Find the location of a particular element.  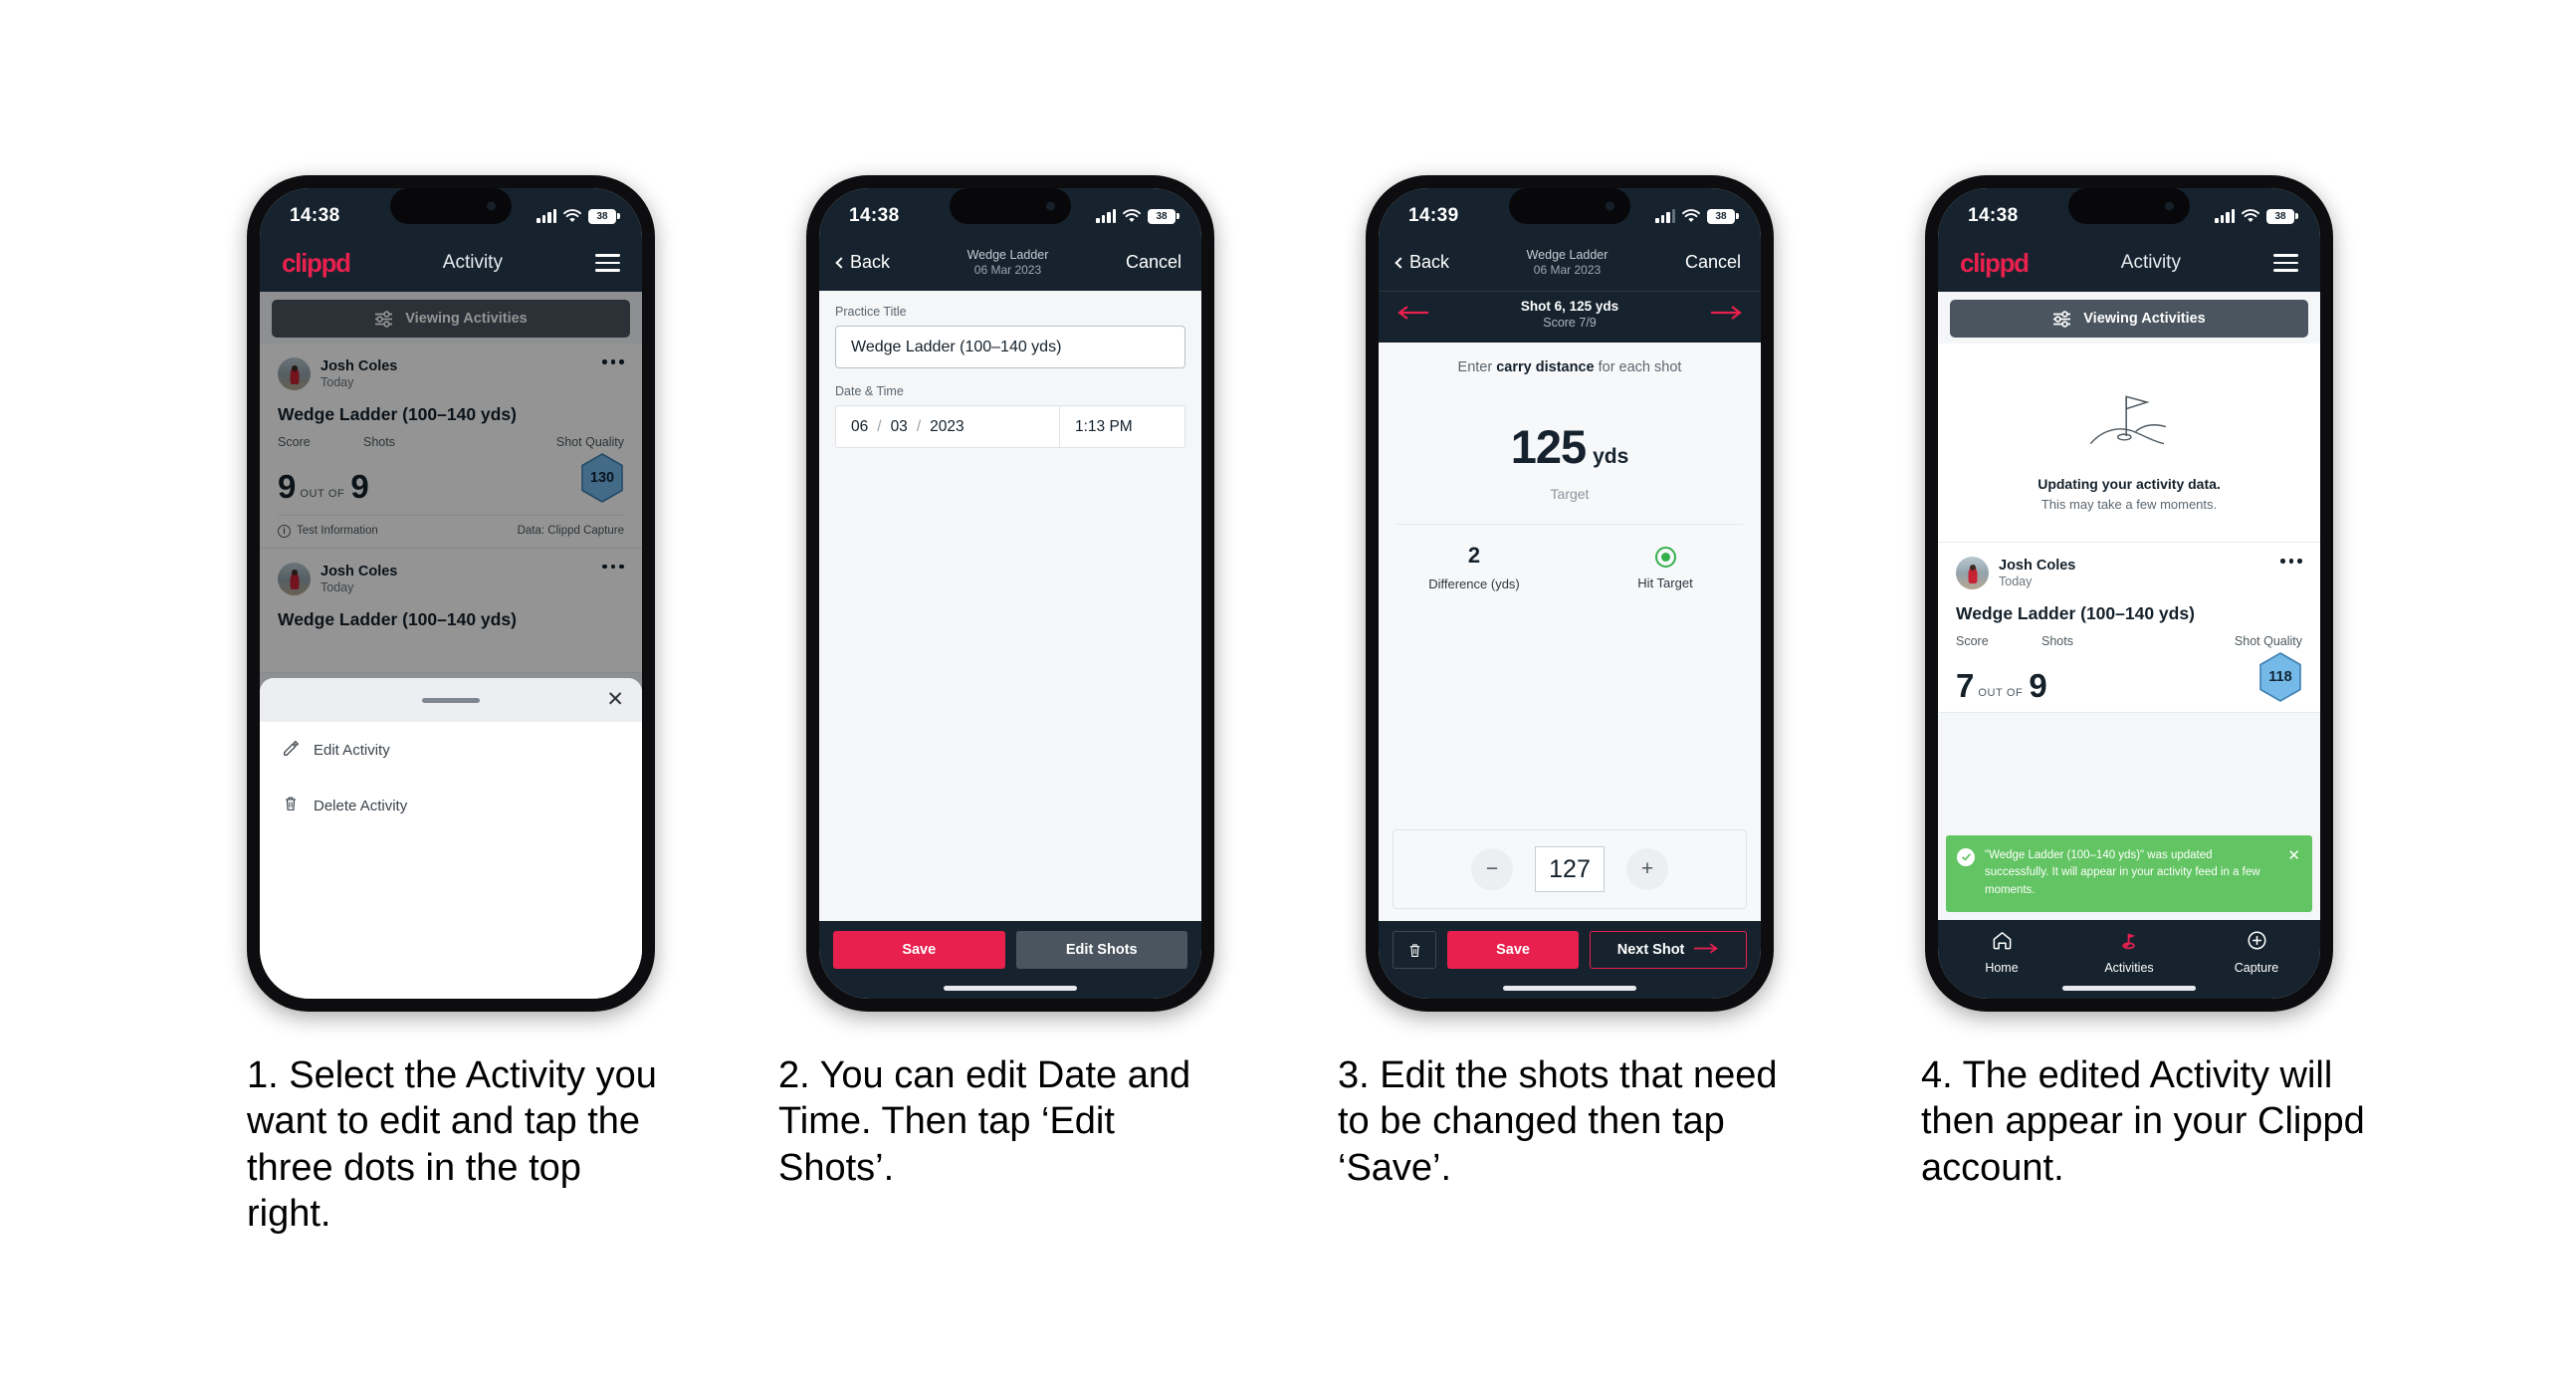

tab-activities: Activities is located at coordinates (2129, 952).